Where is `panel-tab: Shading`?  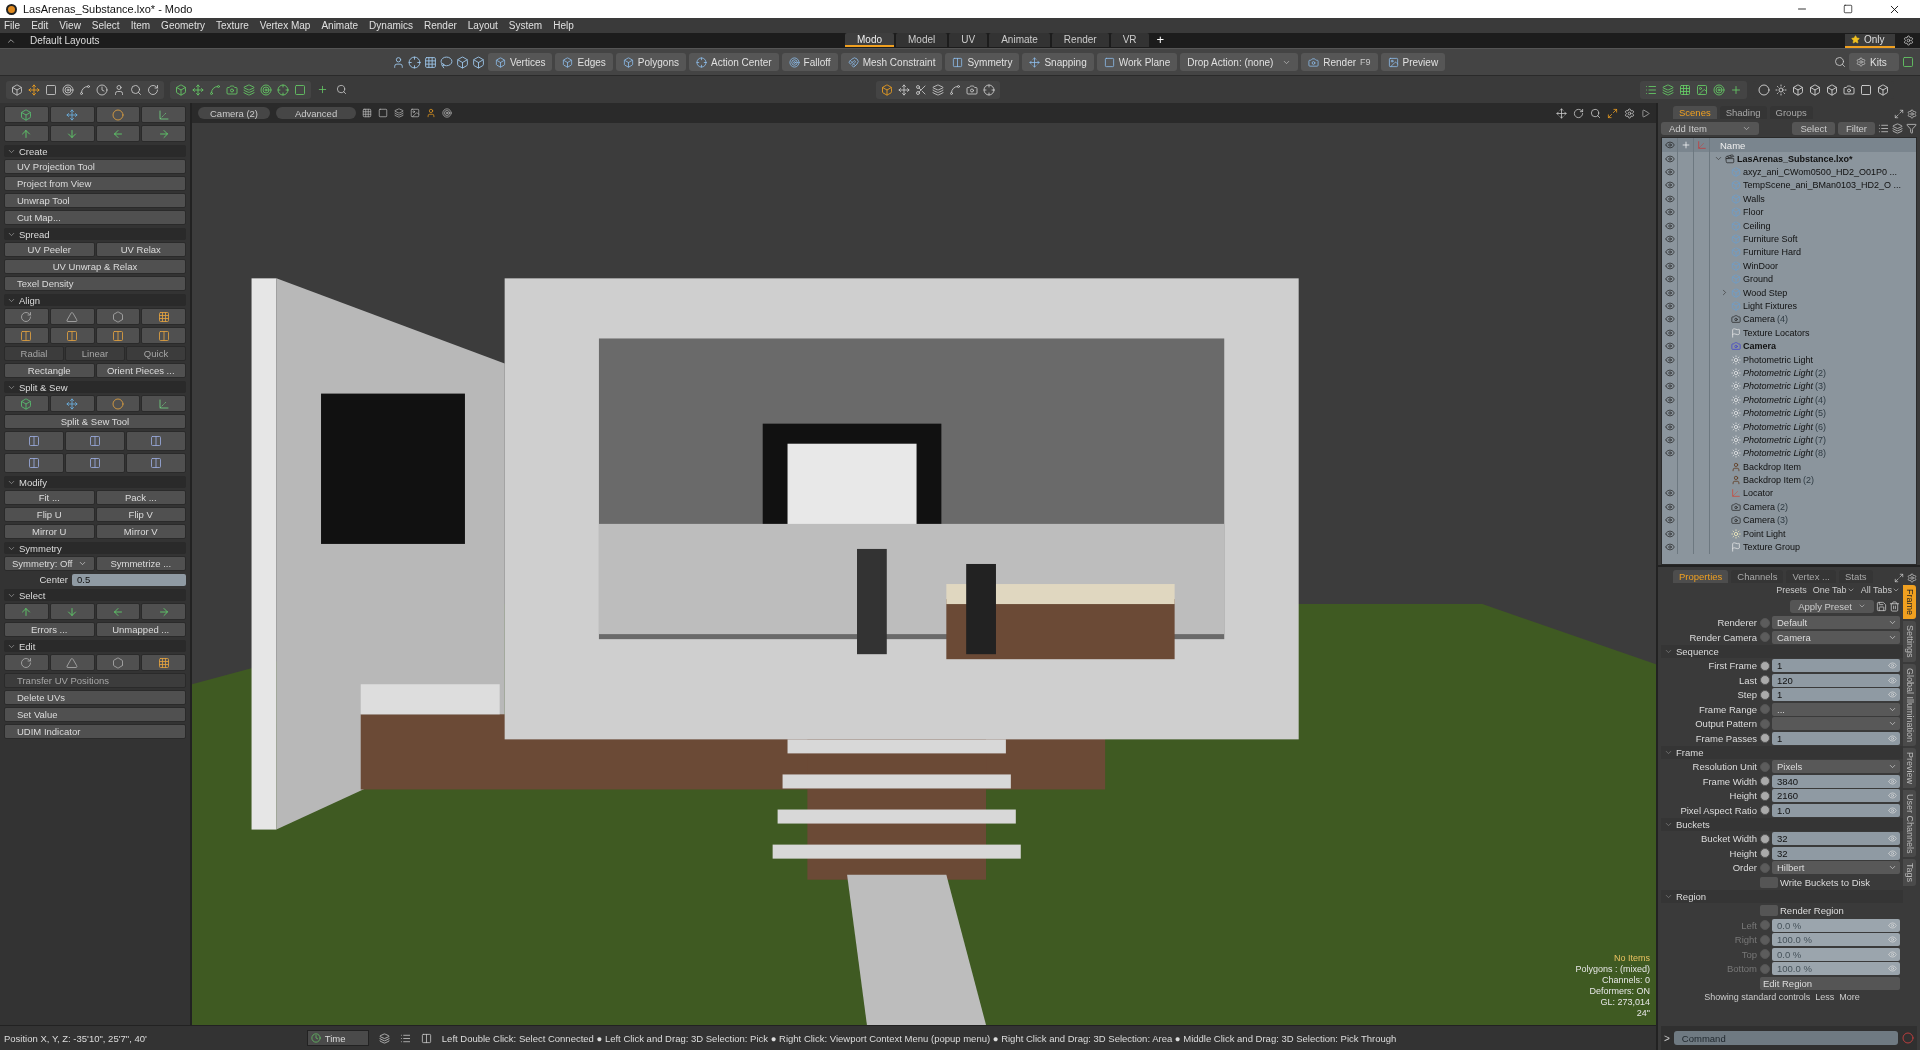
panel-tab: Shading is located at coordinates (1743, 112).